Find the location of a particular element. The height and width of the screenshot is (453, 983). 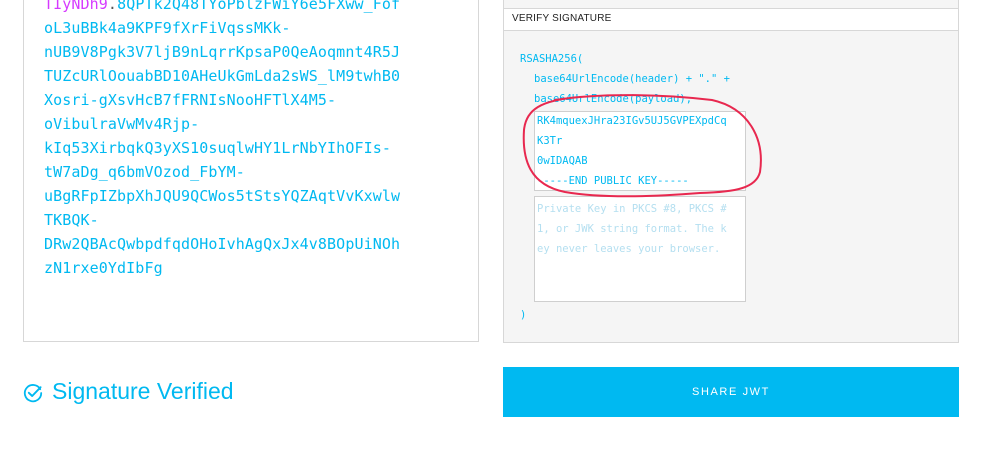

token-line: TKBQK- is located at coordinates (71, 220).